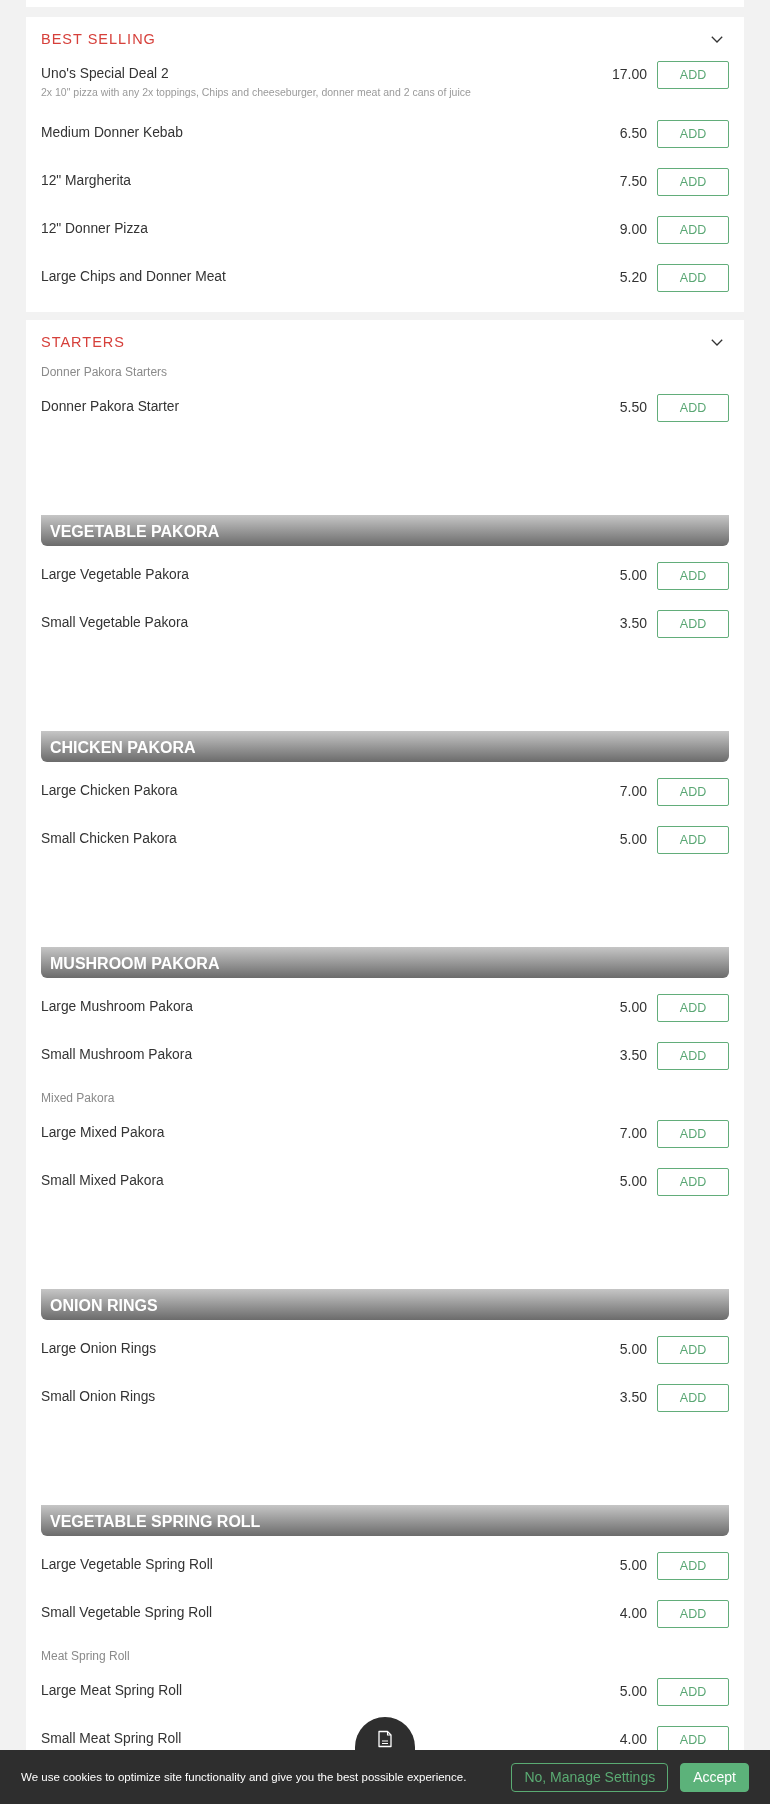  I want to click on item-name: Large Mixed Pakora, so click(103, 1133).